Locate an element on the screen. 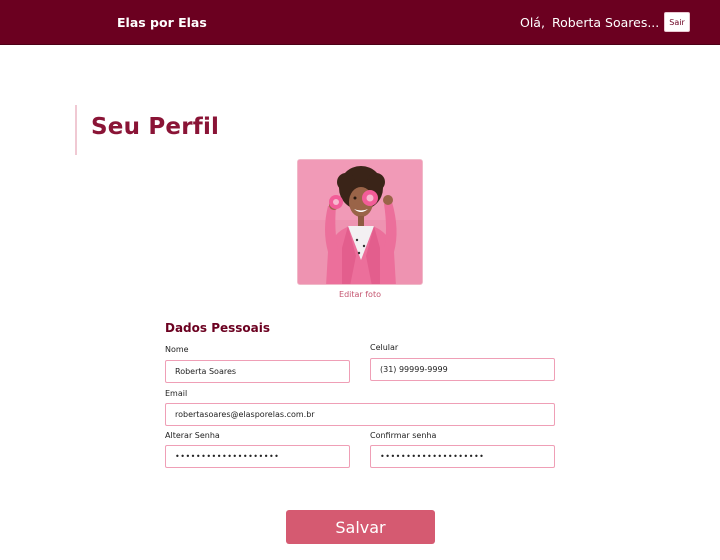  email-field: robertasoares@elasporelas.com.br is located at coordinates (360, 414).